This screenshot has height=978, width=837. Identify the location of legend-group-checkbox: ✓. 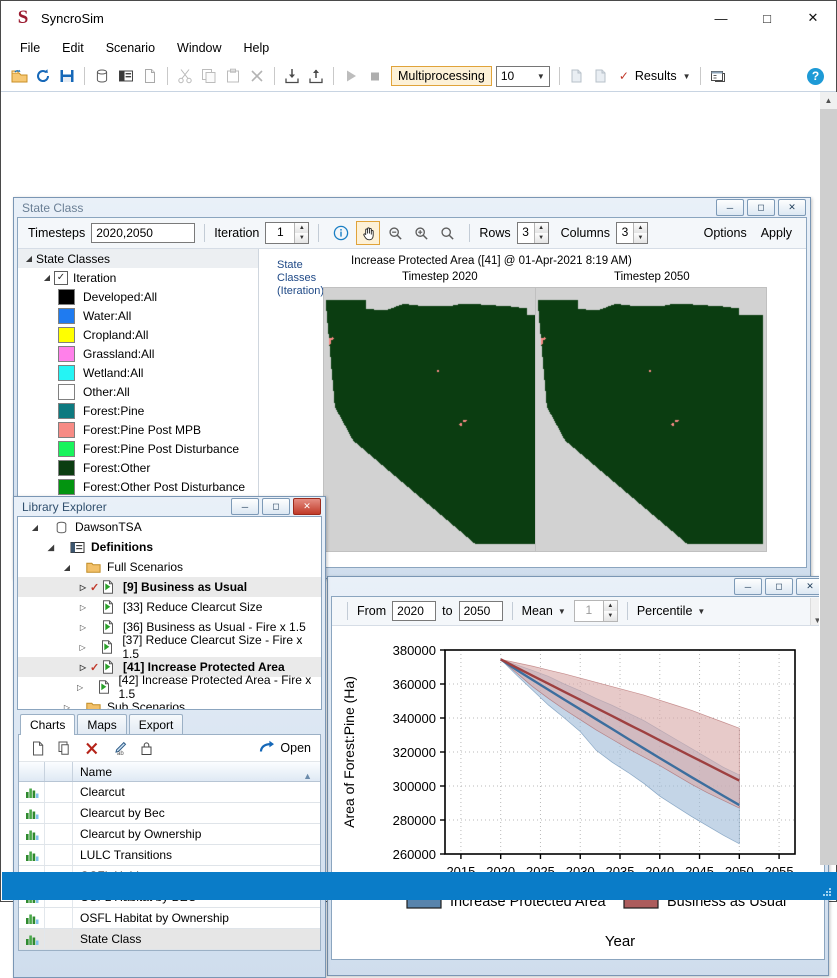
(61, 277).